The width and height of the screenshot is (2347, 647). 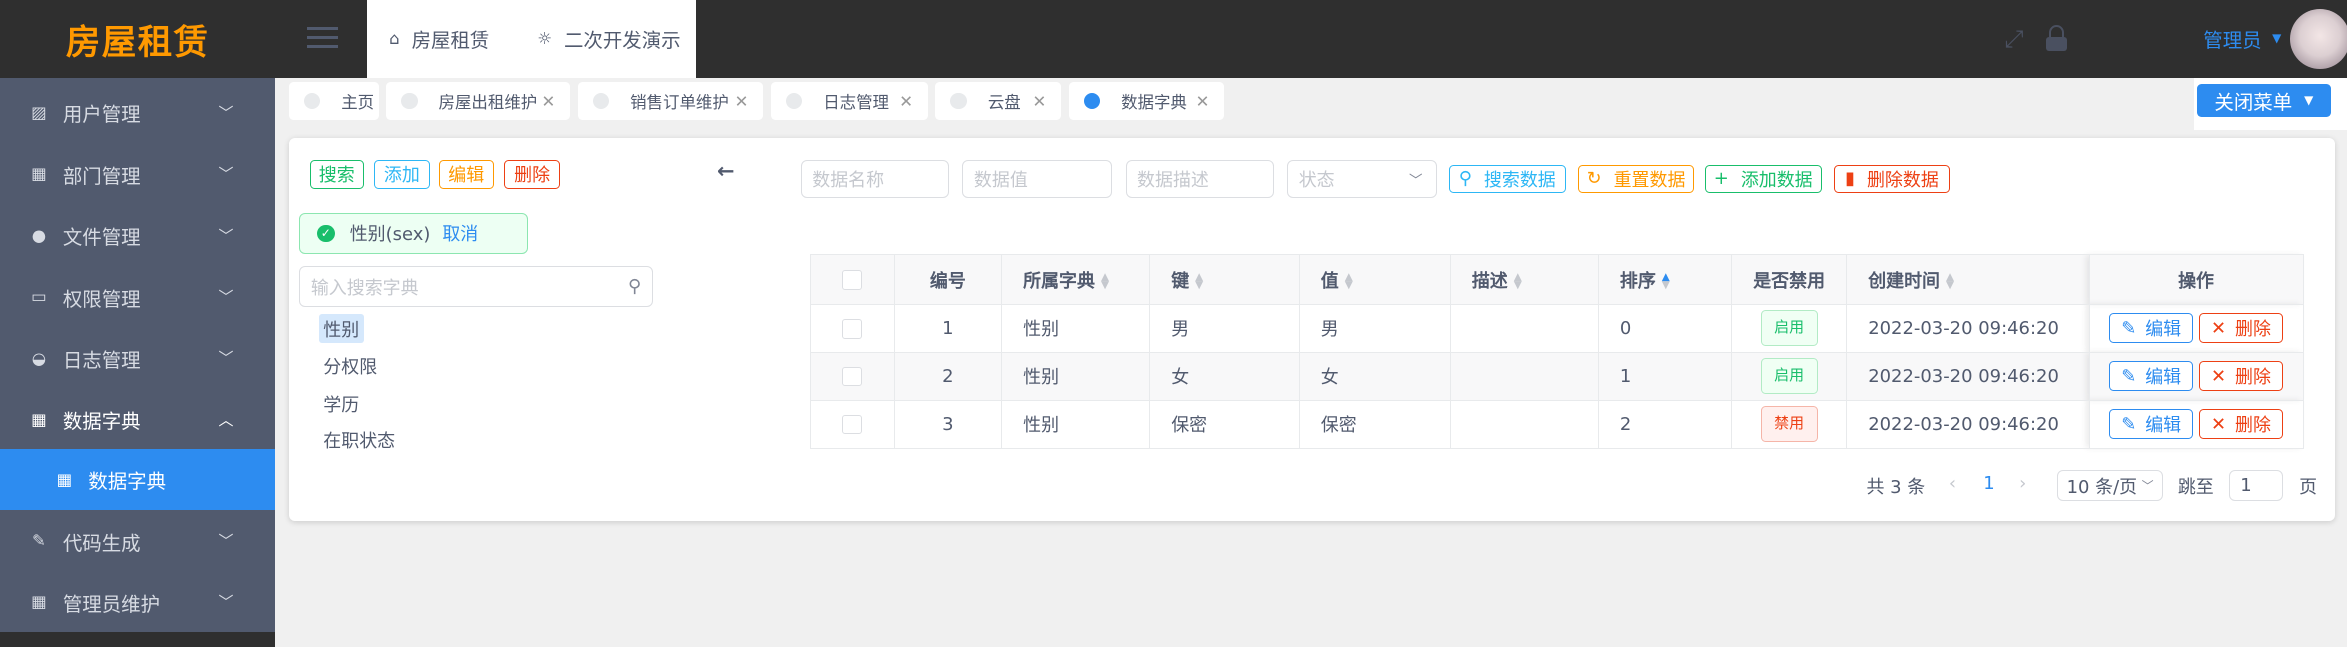 I want to click on collapse-arrow-icon: ←, so click(x=726, y=171).